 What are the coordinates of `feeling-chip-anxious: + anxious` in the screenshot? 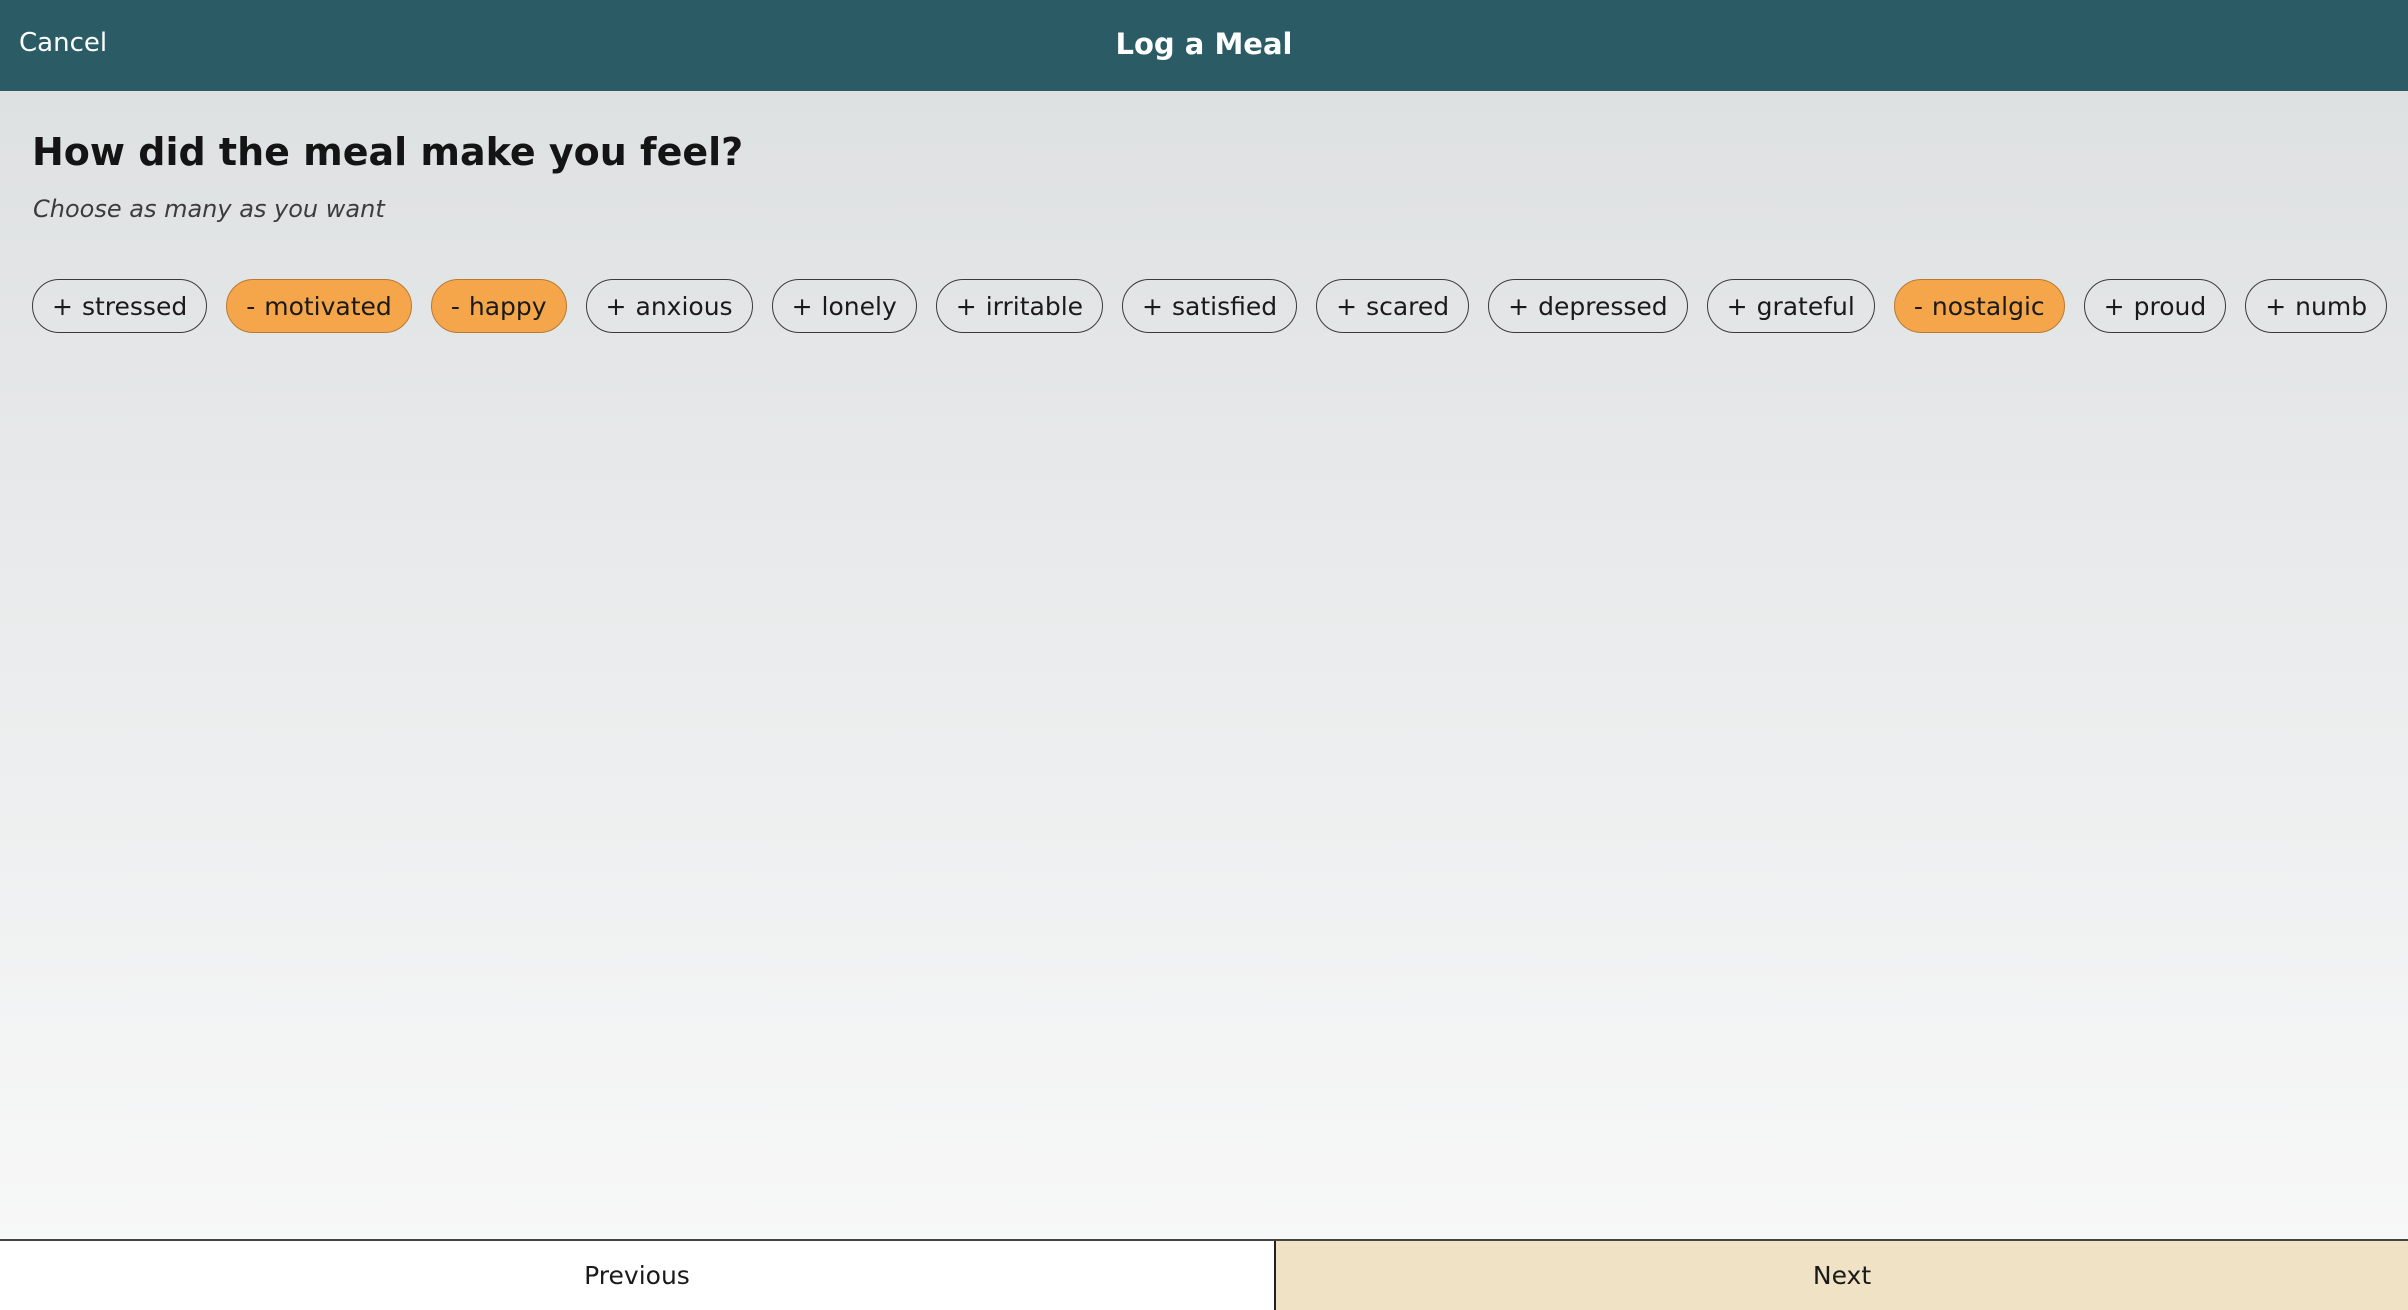 It's located at (669, 306).